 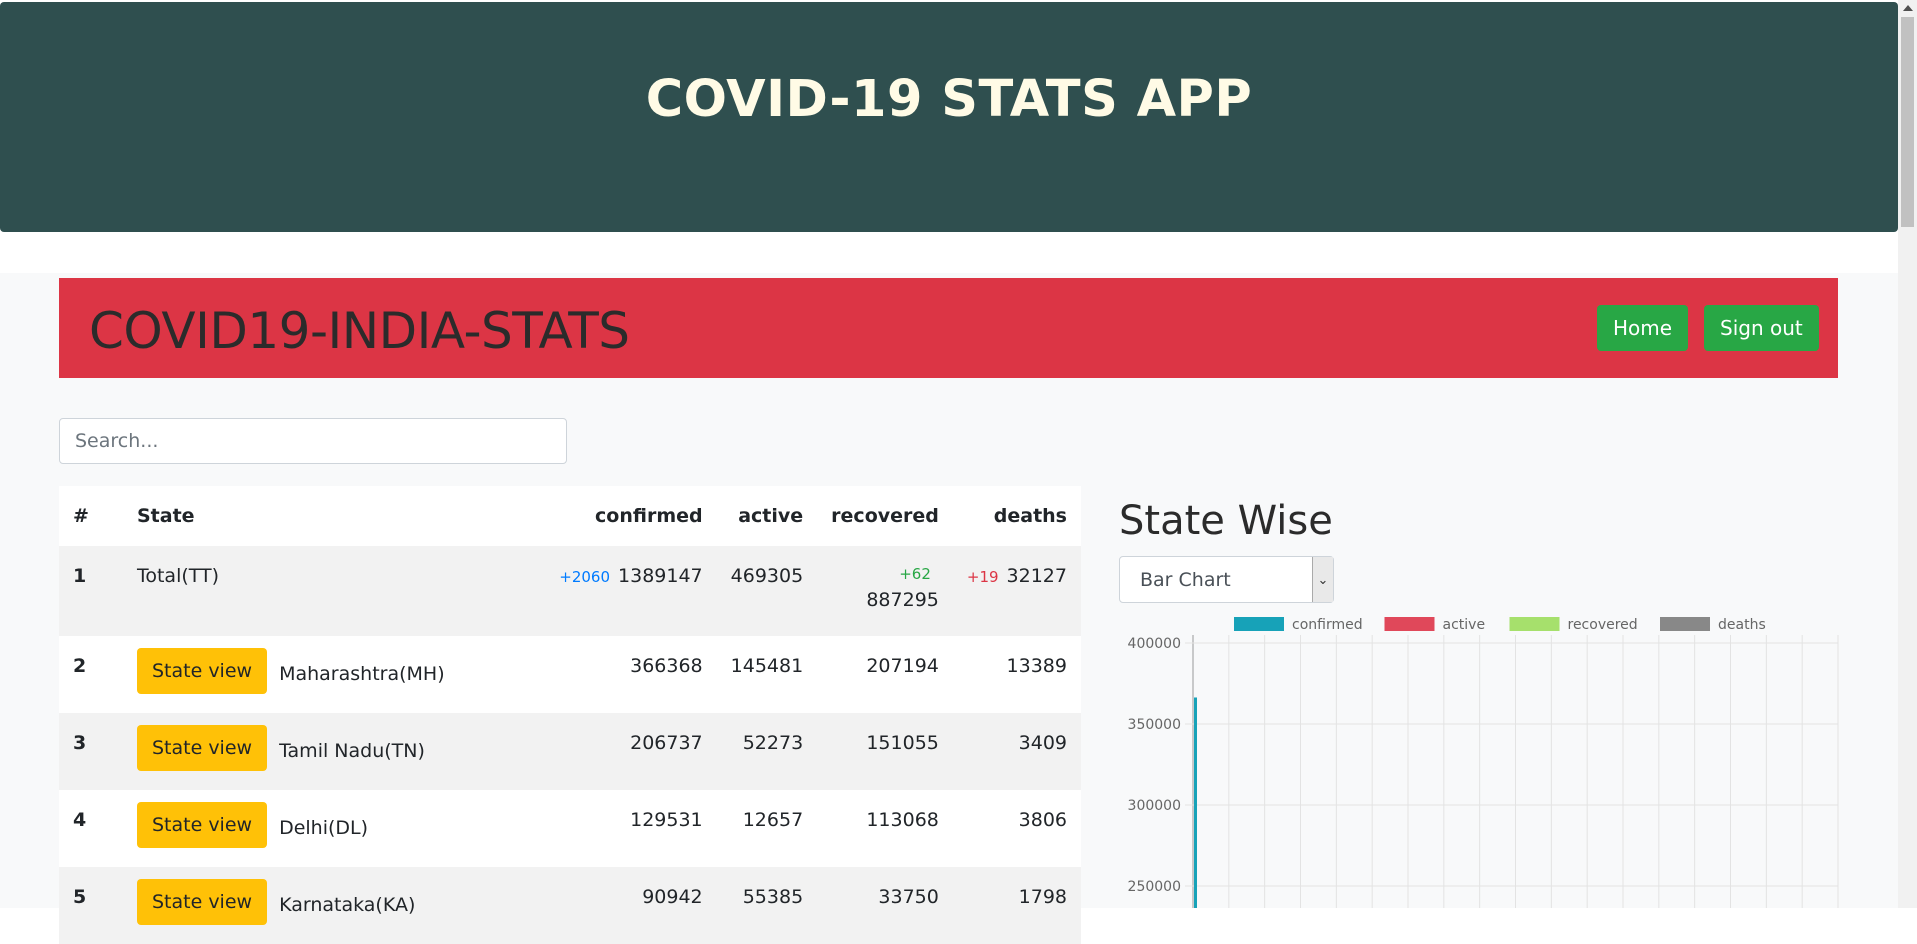 What do you see at coordinates (352, 751) in the screenshot?
I see `state-name: Tamil Nadu(TN)` at bounding box center [352, 751].